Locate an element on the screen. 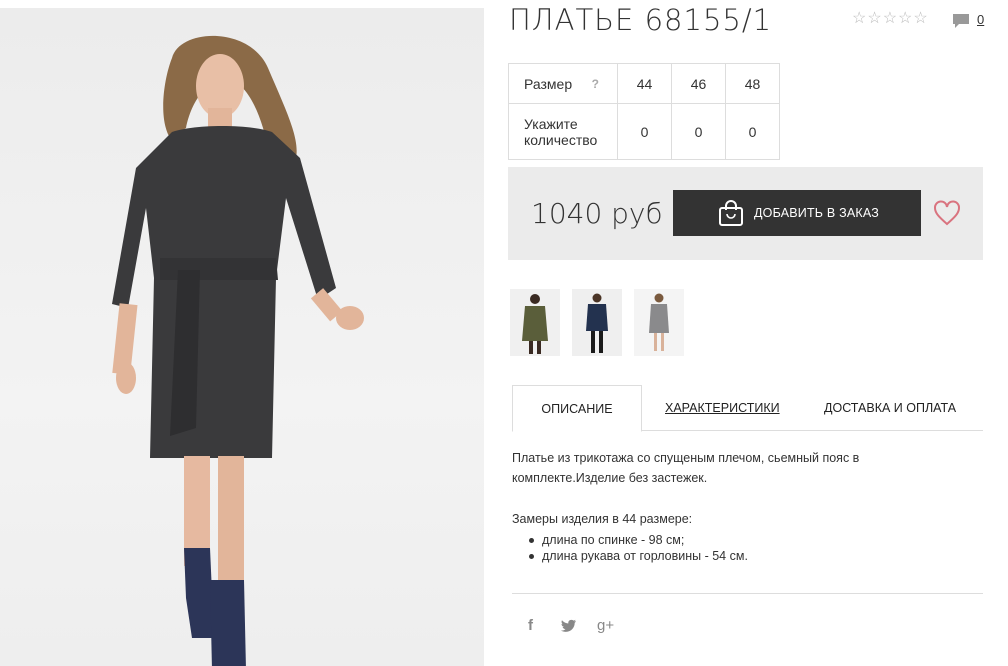 The height and width of the screenshot is (666, 1008). thumbnail-grey-dress is located at coordinates (659, 322).